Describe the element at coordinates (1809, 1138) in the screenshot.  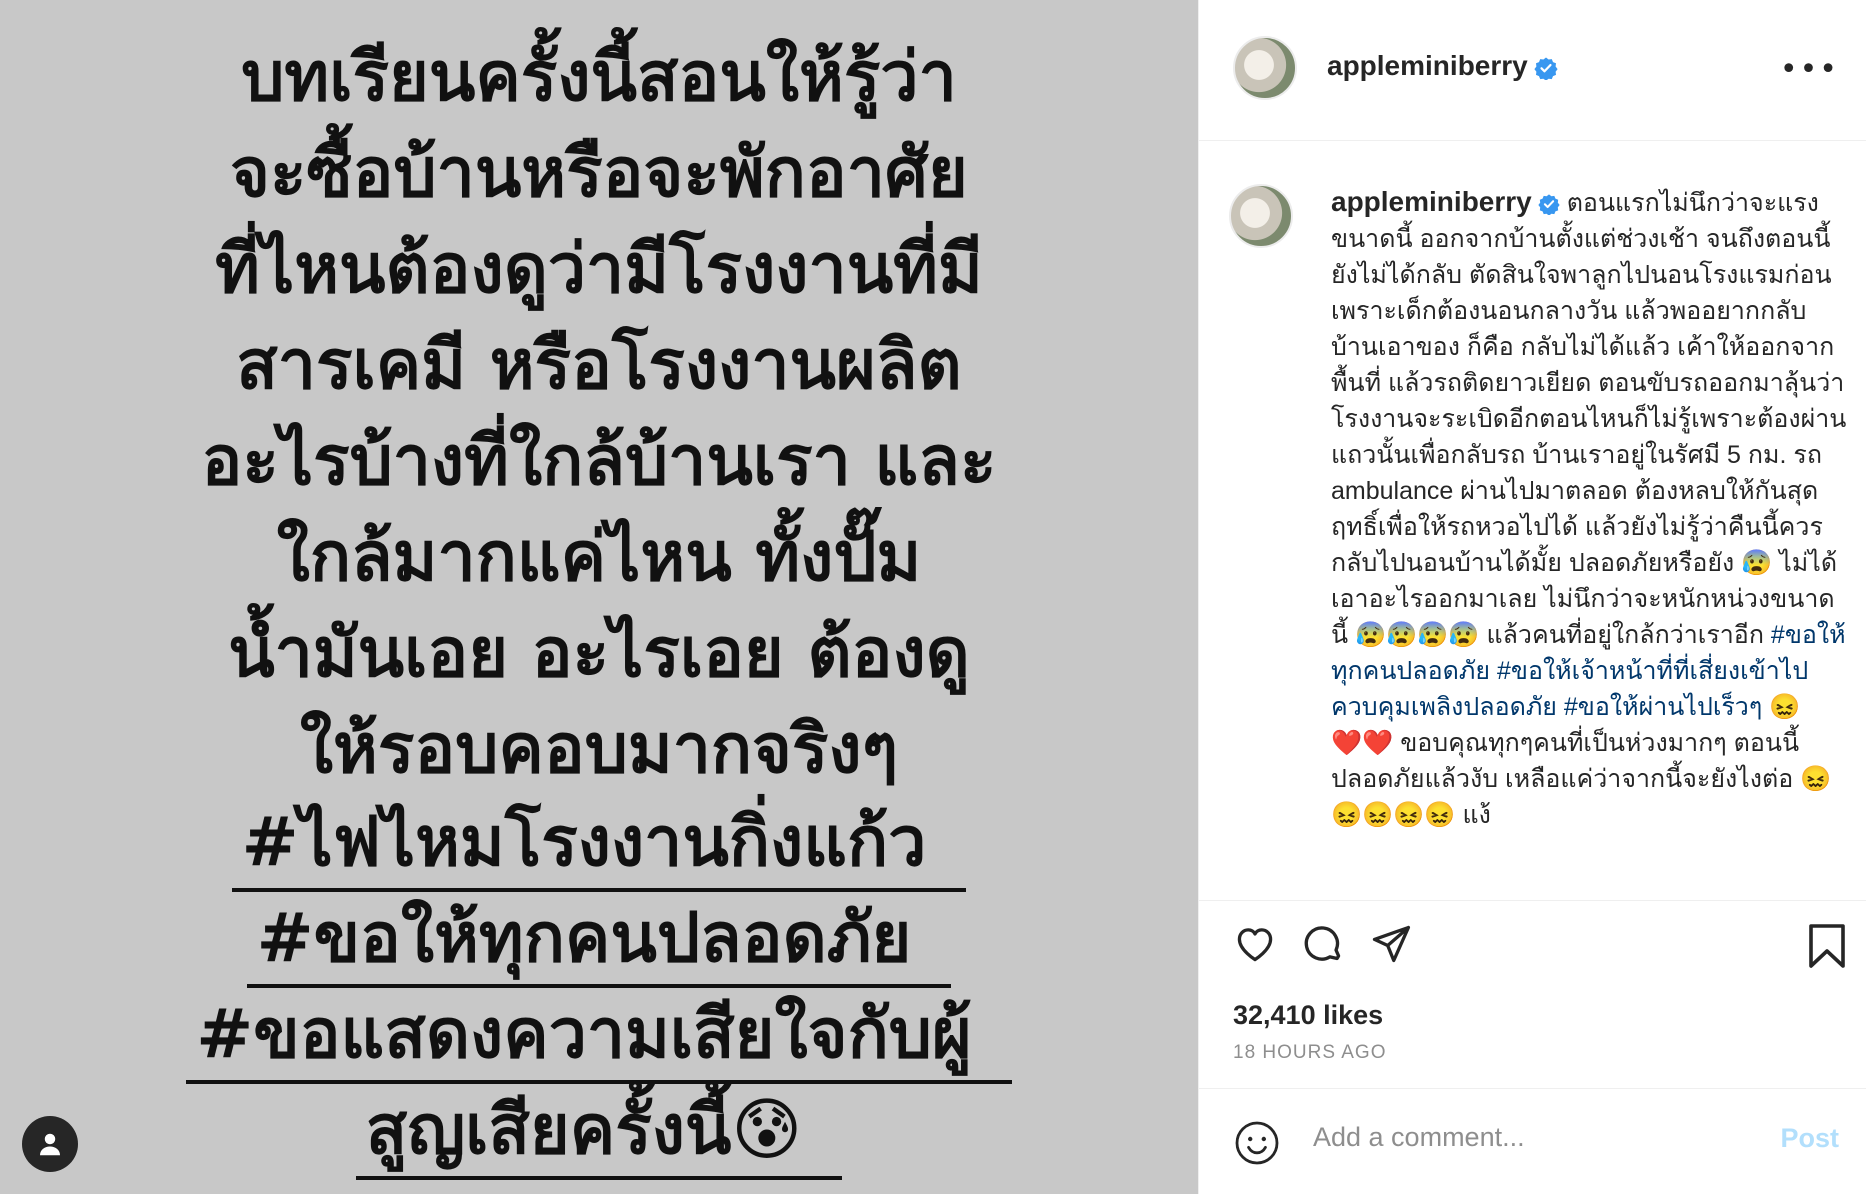
I see `post-button: Post` at that location.